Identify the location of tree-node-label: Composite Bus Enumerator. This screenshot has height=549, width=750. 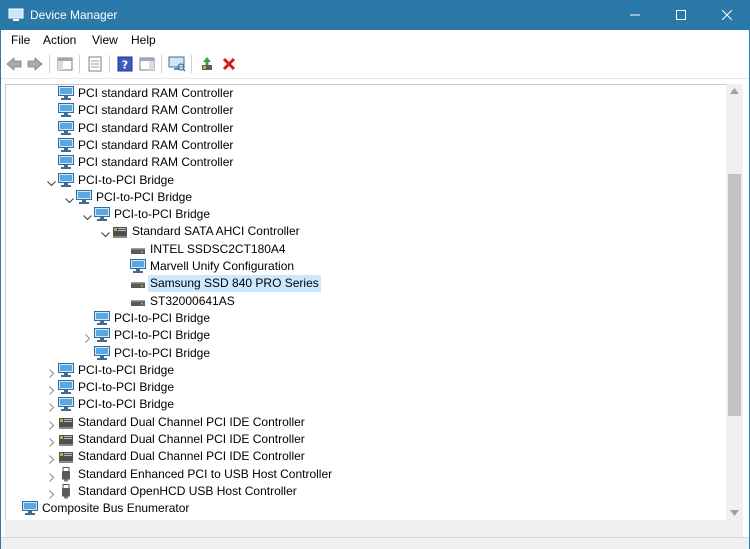
(115, 508).